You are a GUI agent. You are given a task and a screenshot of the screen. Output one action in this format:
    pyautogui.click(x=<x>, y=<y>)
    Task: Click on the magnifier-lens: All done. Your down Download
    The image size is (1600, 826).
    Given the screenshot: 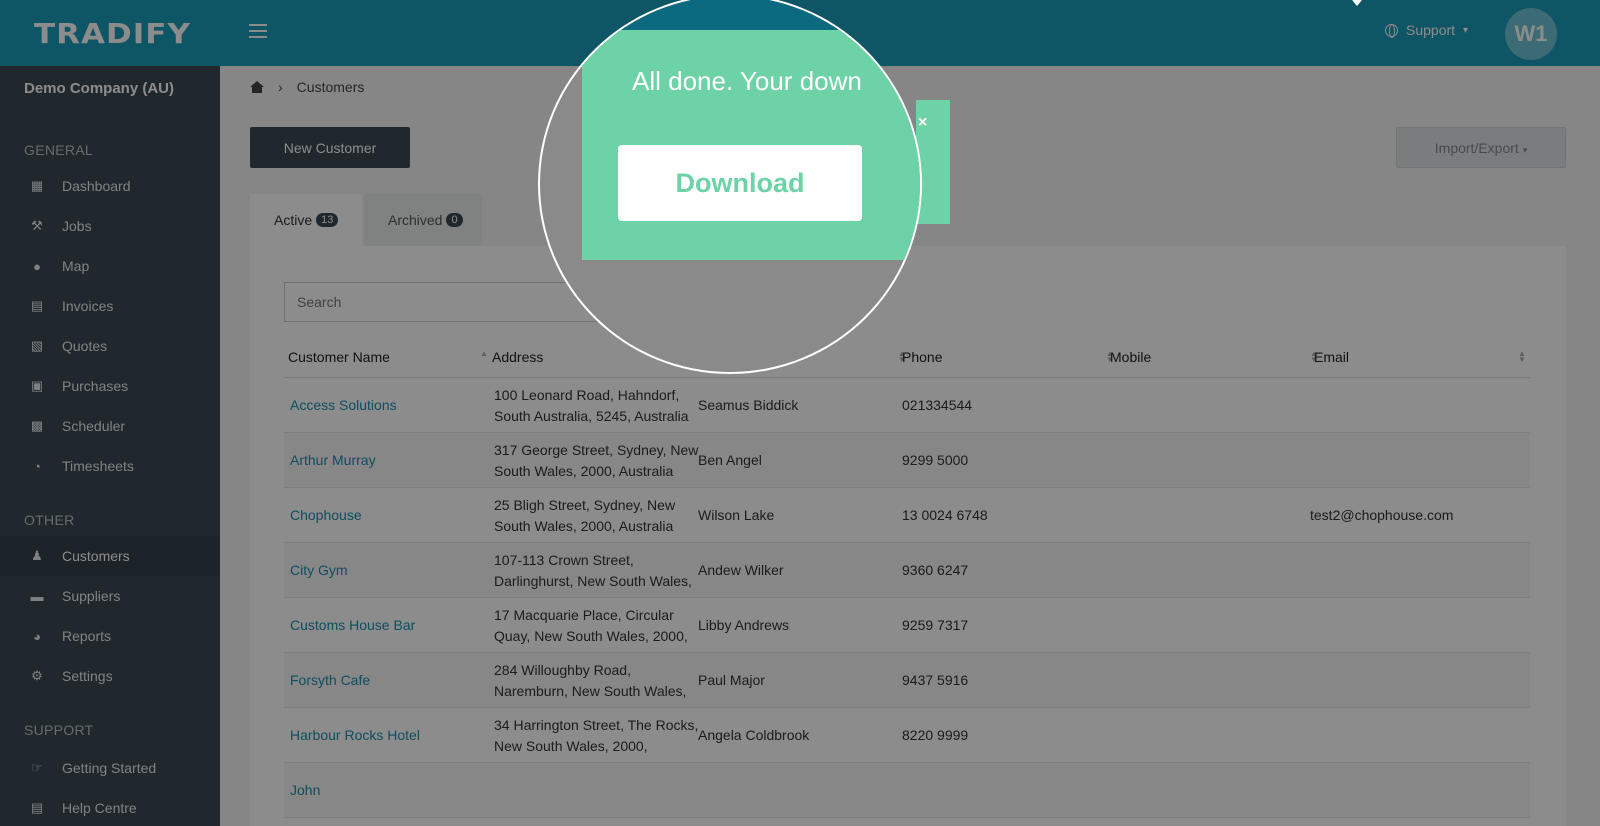 What is the action you would take?
    pyautogui.click(x=730, y=187)
    